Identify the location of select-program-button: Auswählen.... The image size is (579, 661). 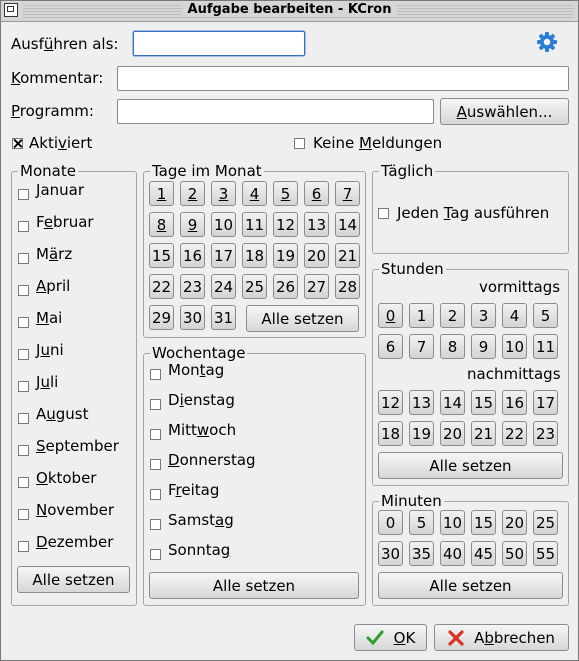
(504, 111).